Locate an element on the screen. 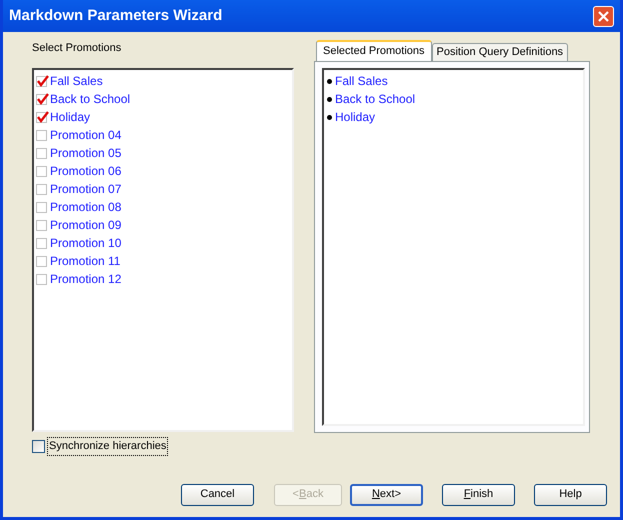  promotion-item: Promotion 04 is located at coordinates (79, 135).